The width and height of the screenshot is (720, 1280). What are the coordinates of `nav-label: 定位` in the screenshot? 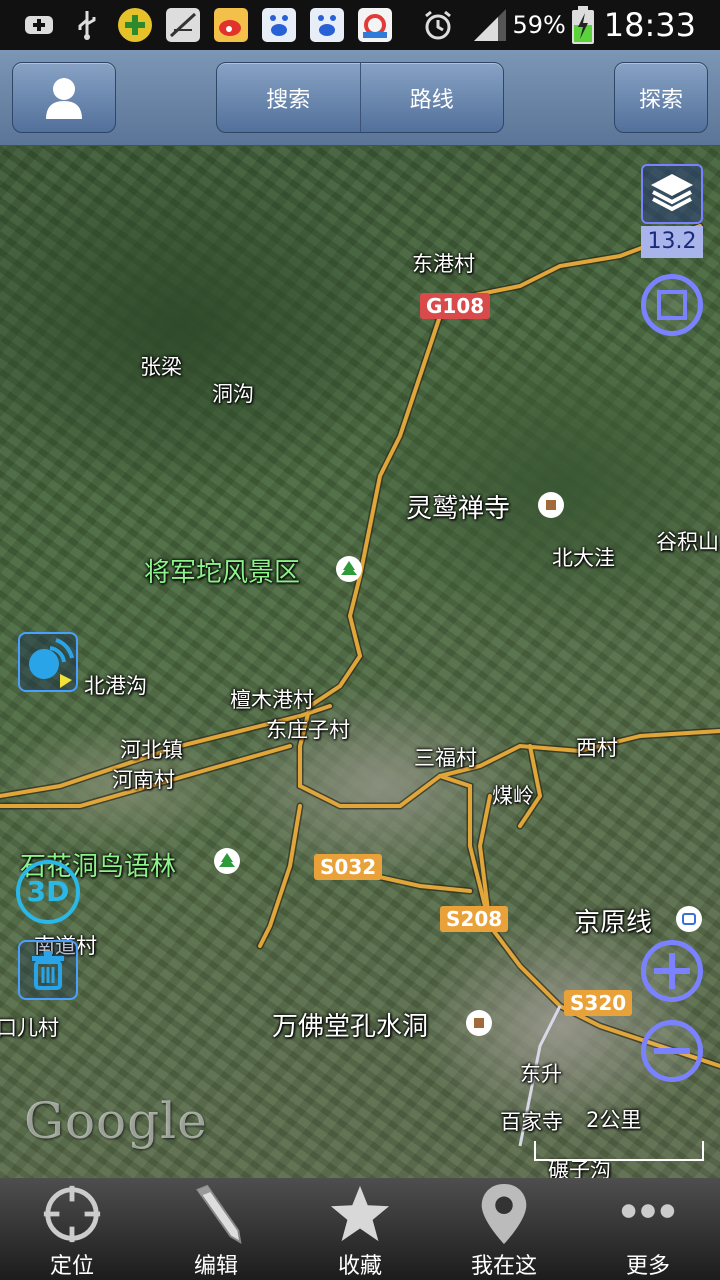 It's located at (71, 1266).